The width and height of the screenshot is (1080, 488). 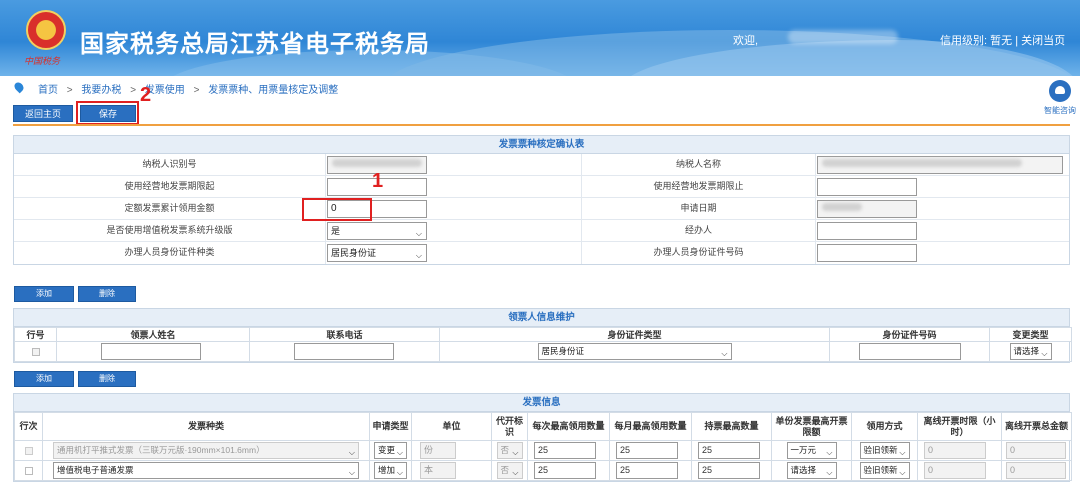 I want to click on form-title: 发票票种核定确认表, so click(x=541, y=145).